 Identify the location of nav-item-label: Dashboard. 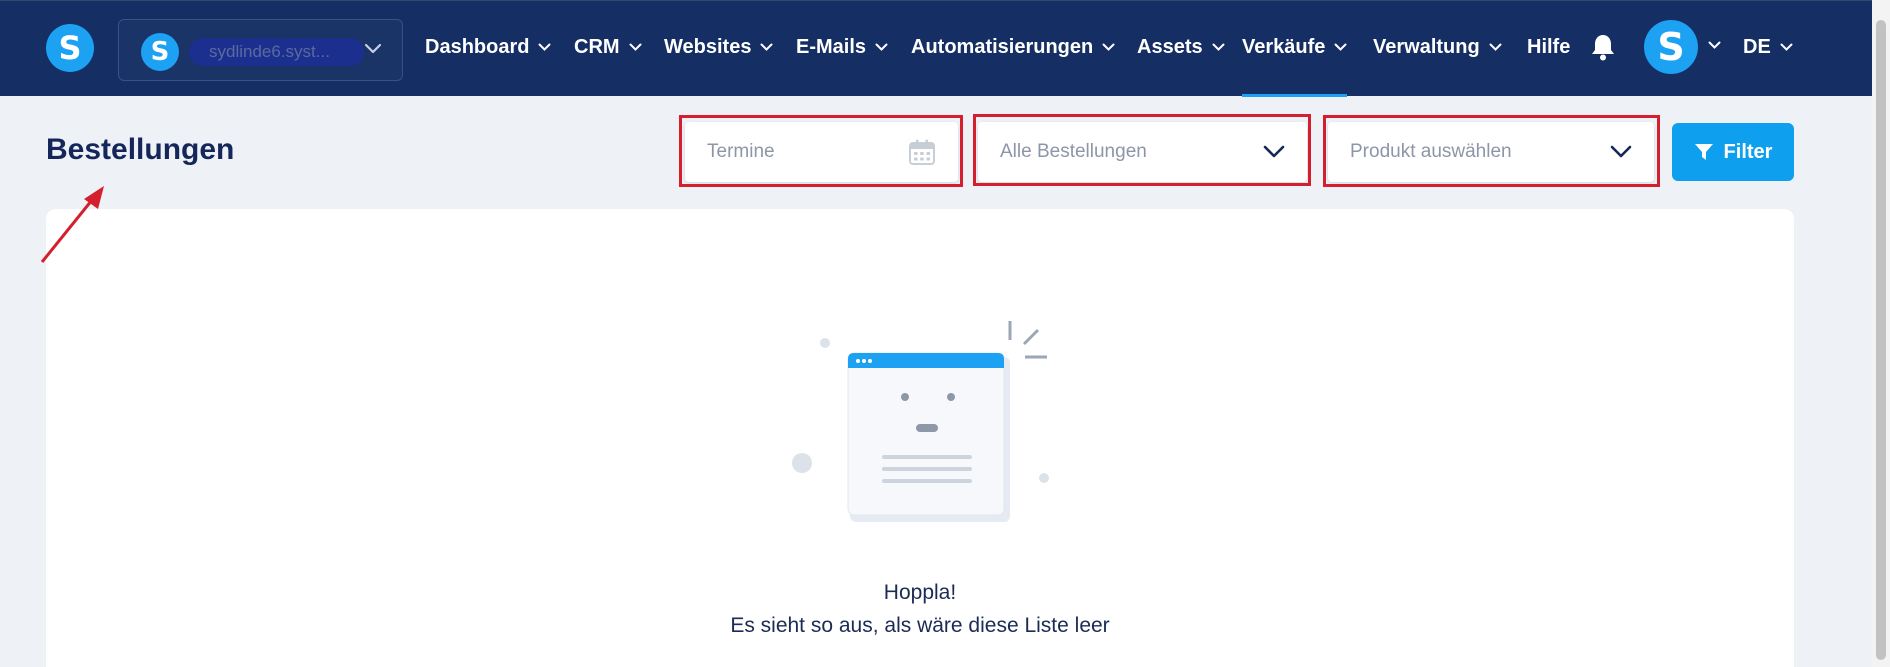
(477, 47).